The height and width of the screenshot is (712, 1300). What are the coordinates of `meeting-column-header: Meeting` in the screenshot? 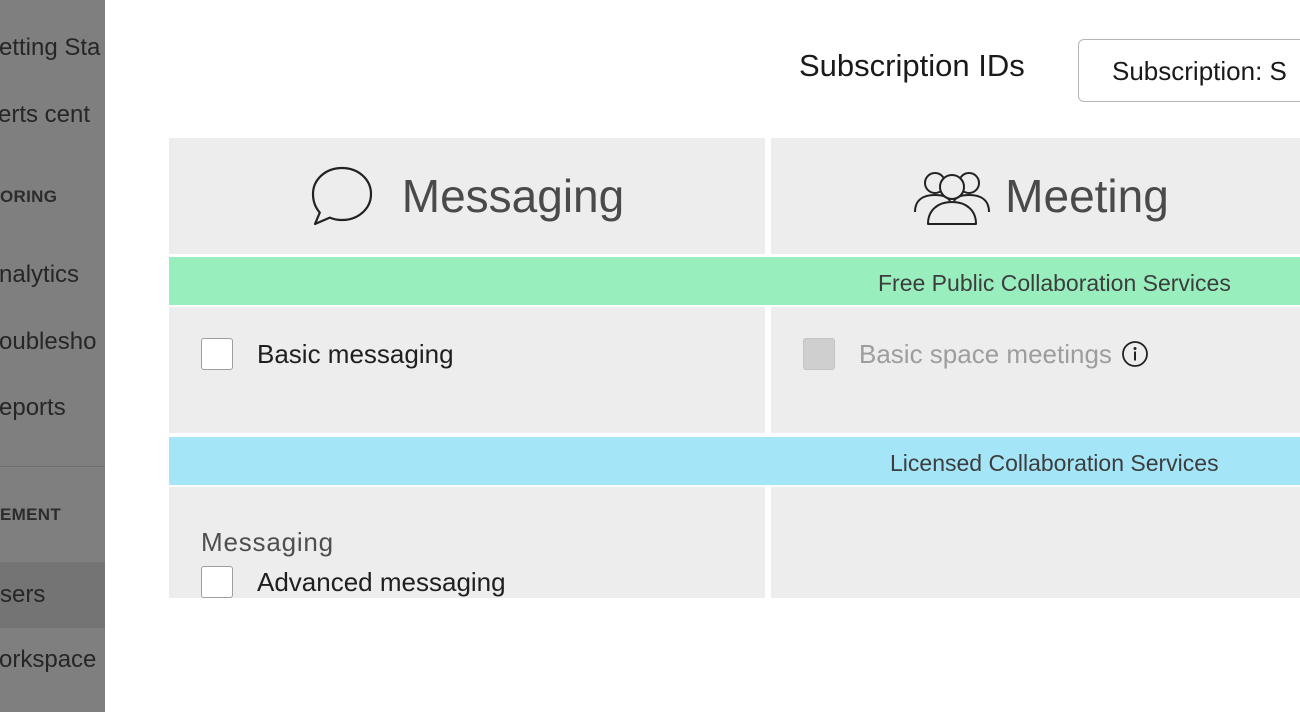 It's located at (1035, 196).